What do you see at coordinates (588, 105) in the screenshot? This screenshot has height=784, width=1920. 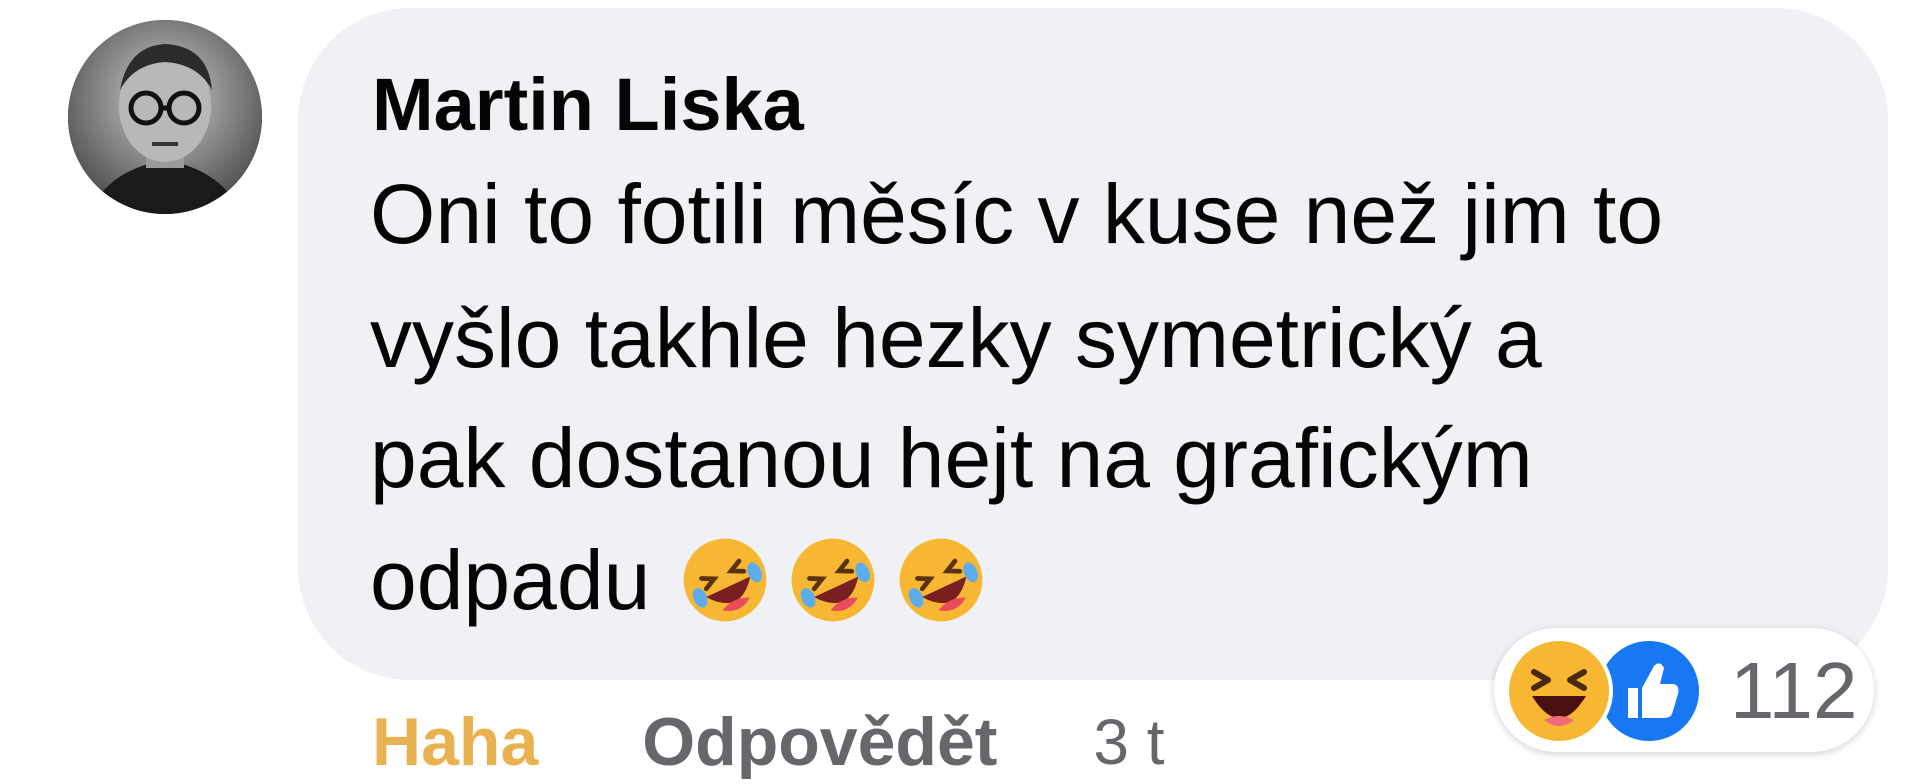 I see `comment-author: Martin Liska` at bounding box center [588, 105].